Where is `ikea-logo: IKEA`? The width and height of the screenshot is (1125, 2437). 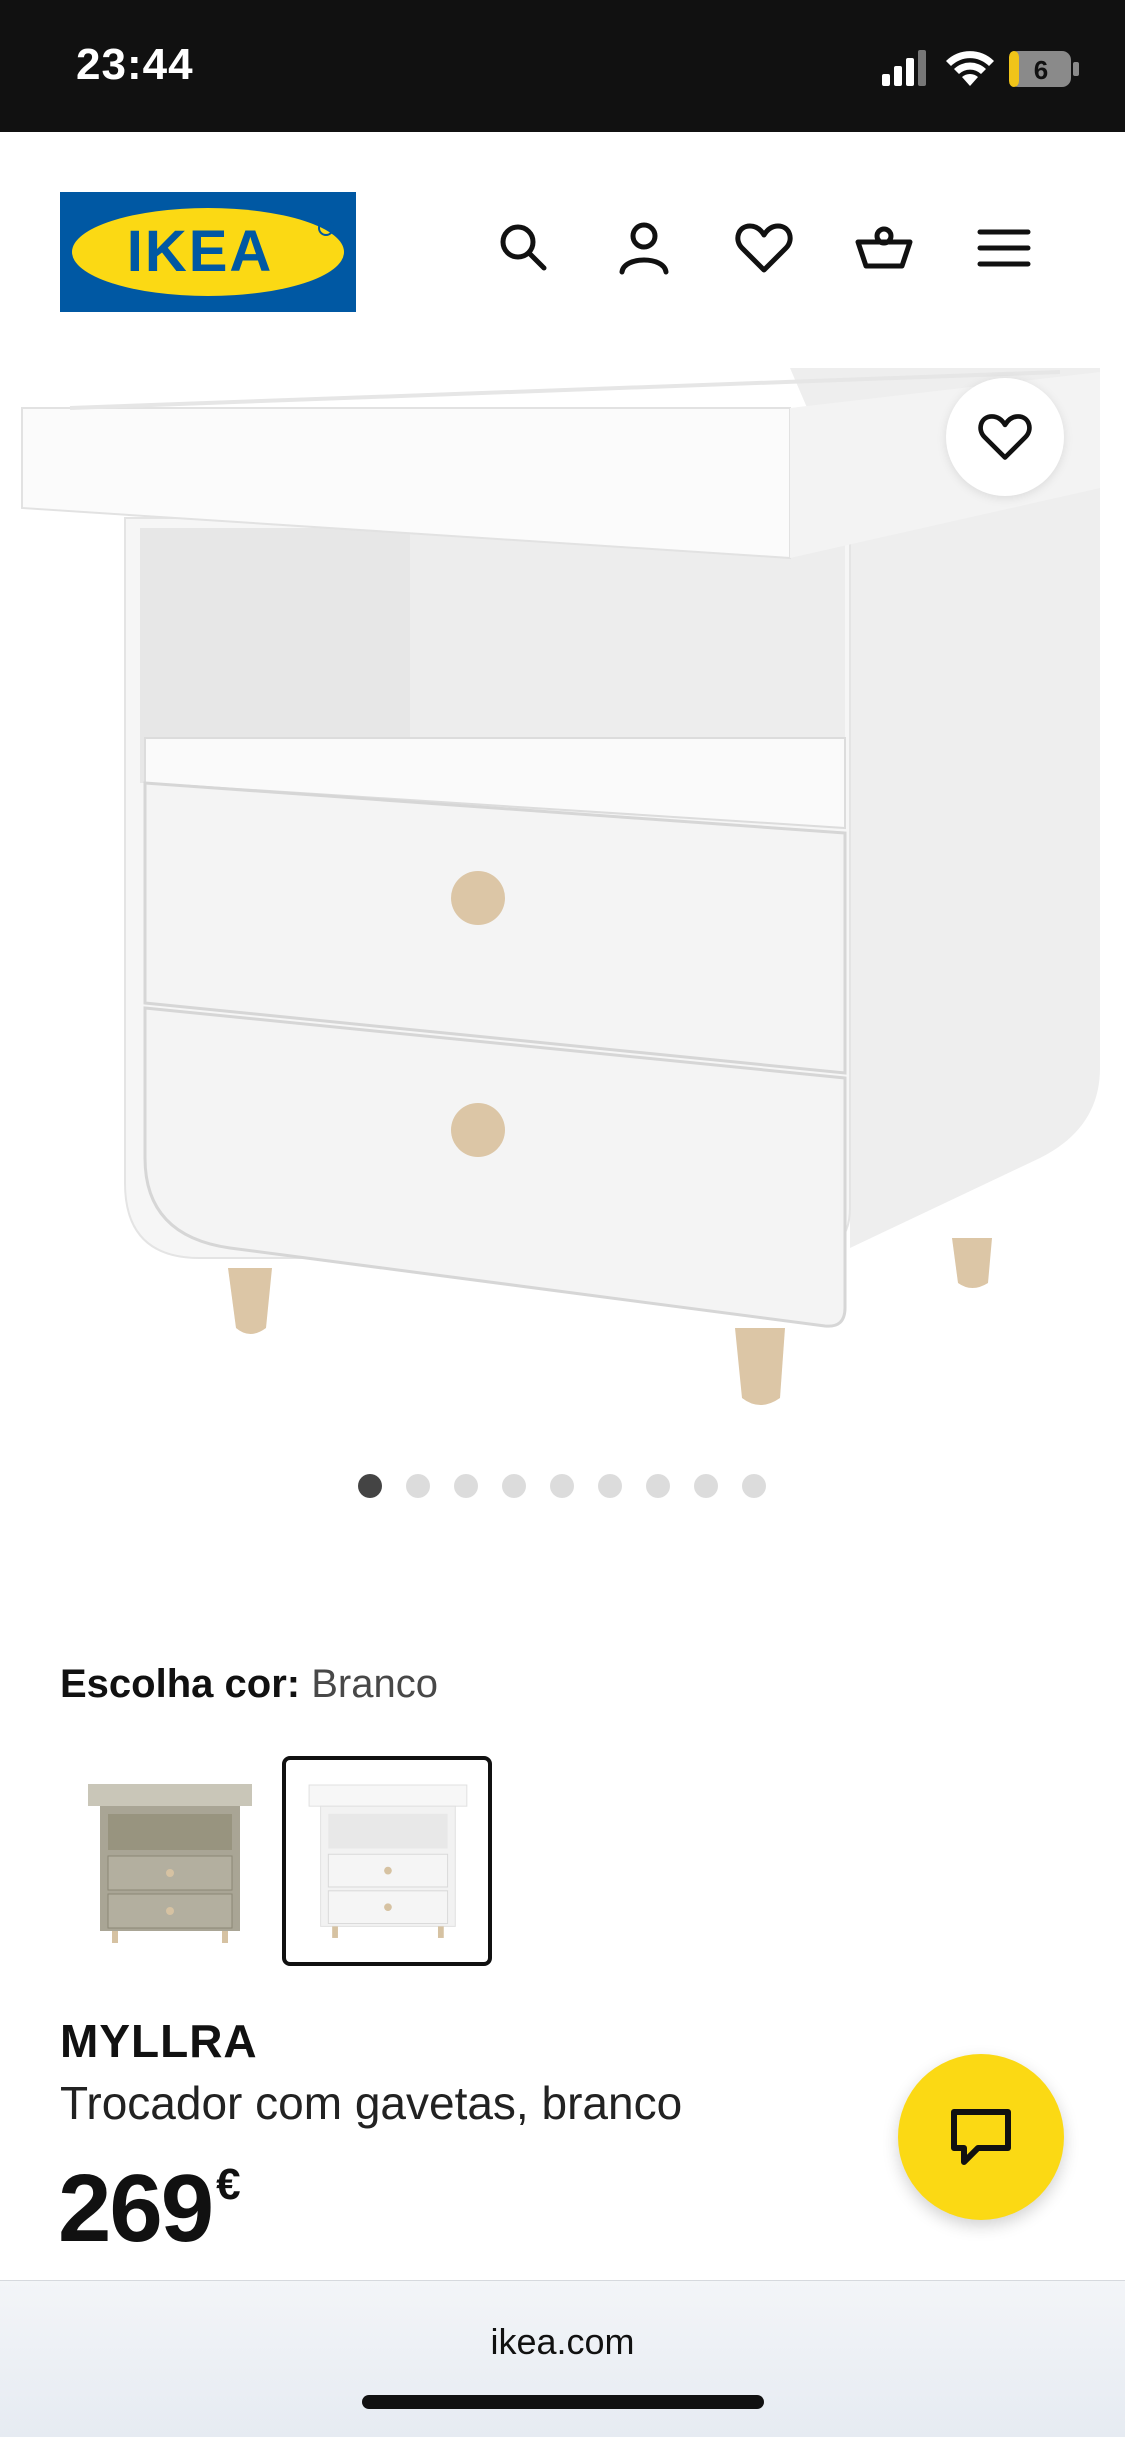 ikea-logo: IKEA is located at coordinates (208, 252).